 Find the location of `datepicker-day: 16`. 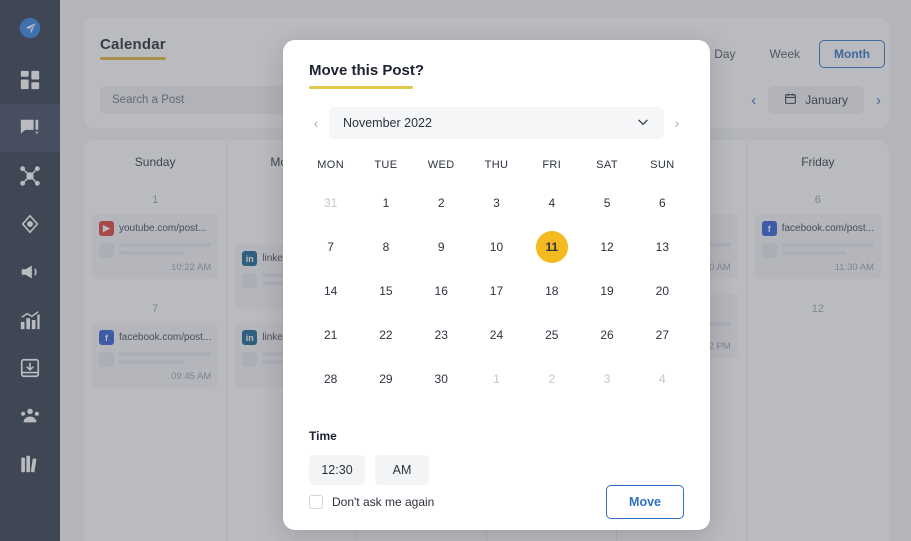

datepicker-day: 16 is located at coordinates (441, 291).